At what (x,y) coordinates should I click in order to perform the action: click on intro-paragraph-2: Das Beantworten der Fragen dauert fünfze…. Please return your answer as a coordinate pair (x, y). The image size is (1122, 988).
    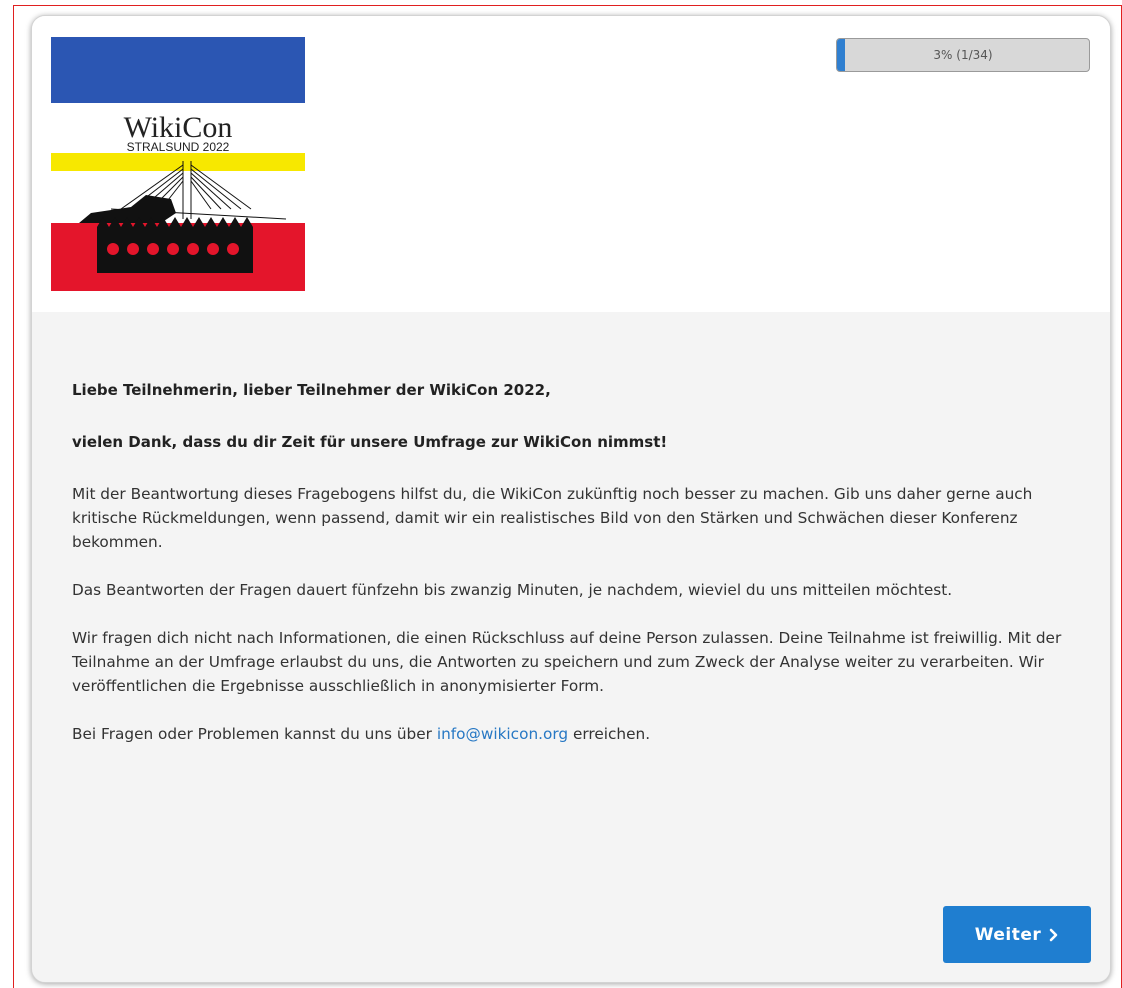
    Looking at the image, I should click on (512, 590).